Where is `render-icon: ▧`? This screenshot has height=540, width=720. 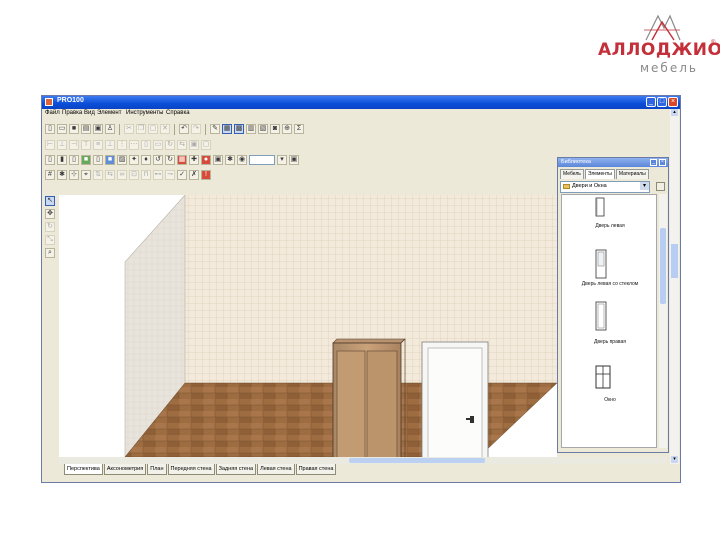
render-icon: ▧ is located at coordinates (263, 129).